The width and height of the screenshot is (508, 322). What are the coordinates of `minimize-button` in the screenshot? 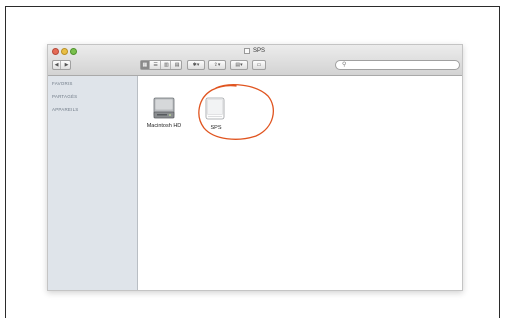 It's located at (64, 51).